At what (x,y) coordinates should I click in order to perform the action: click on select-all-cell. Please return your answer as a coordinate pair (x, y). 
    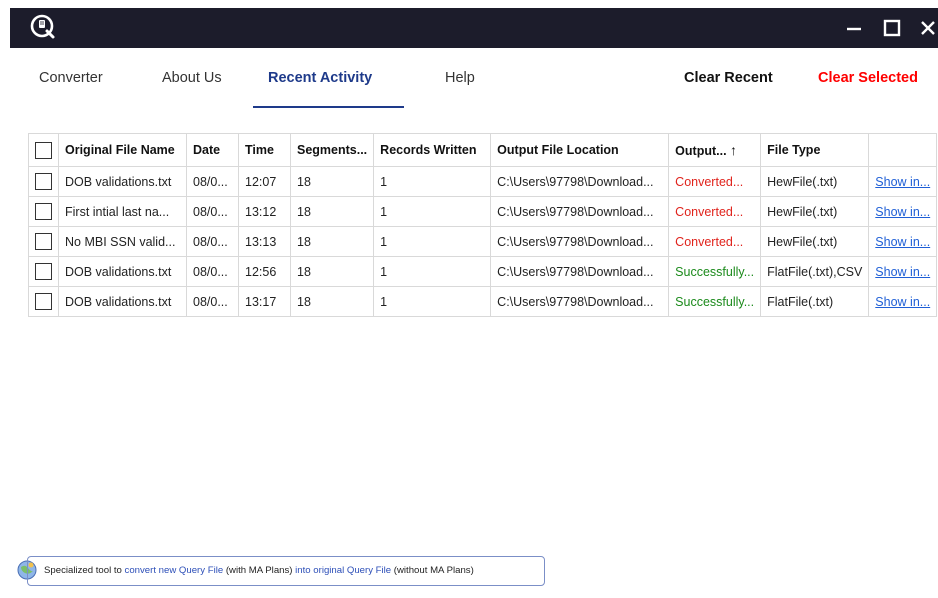
    Looking at the image, I should click on (43, 150).